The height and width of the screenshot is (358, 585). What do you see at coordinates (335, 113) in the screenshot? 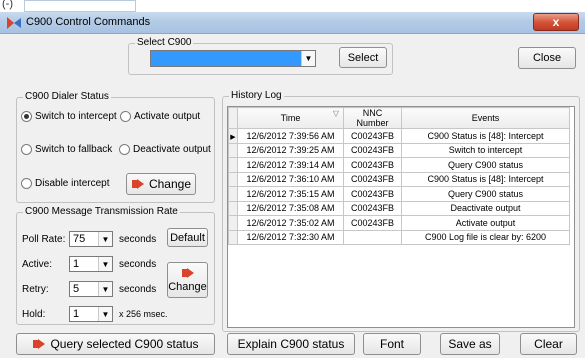
I see `sort-triangle-icon: ▽` at bounding box center [335, 113].